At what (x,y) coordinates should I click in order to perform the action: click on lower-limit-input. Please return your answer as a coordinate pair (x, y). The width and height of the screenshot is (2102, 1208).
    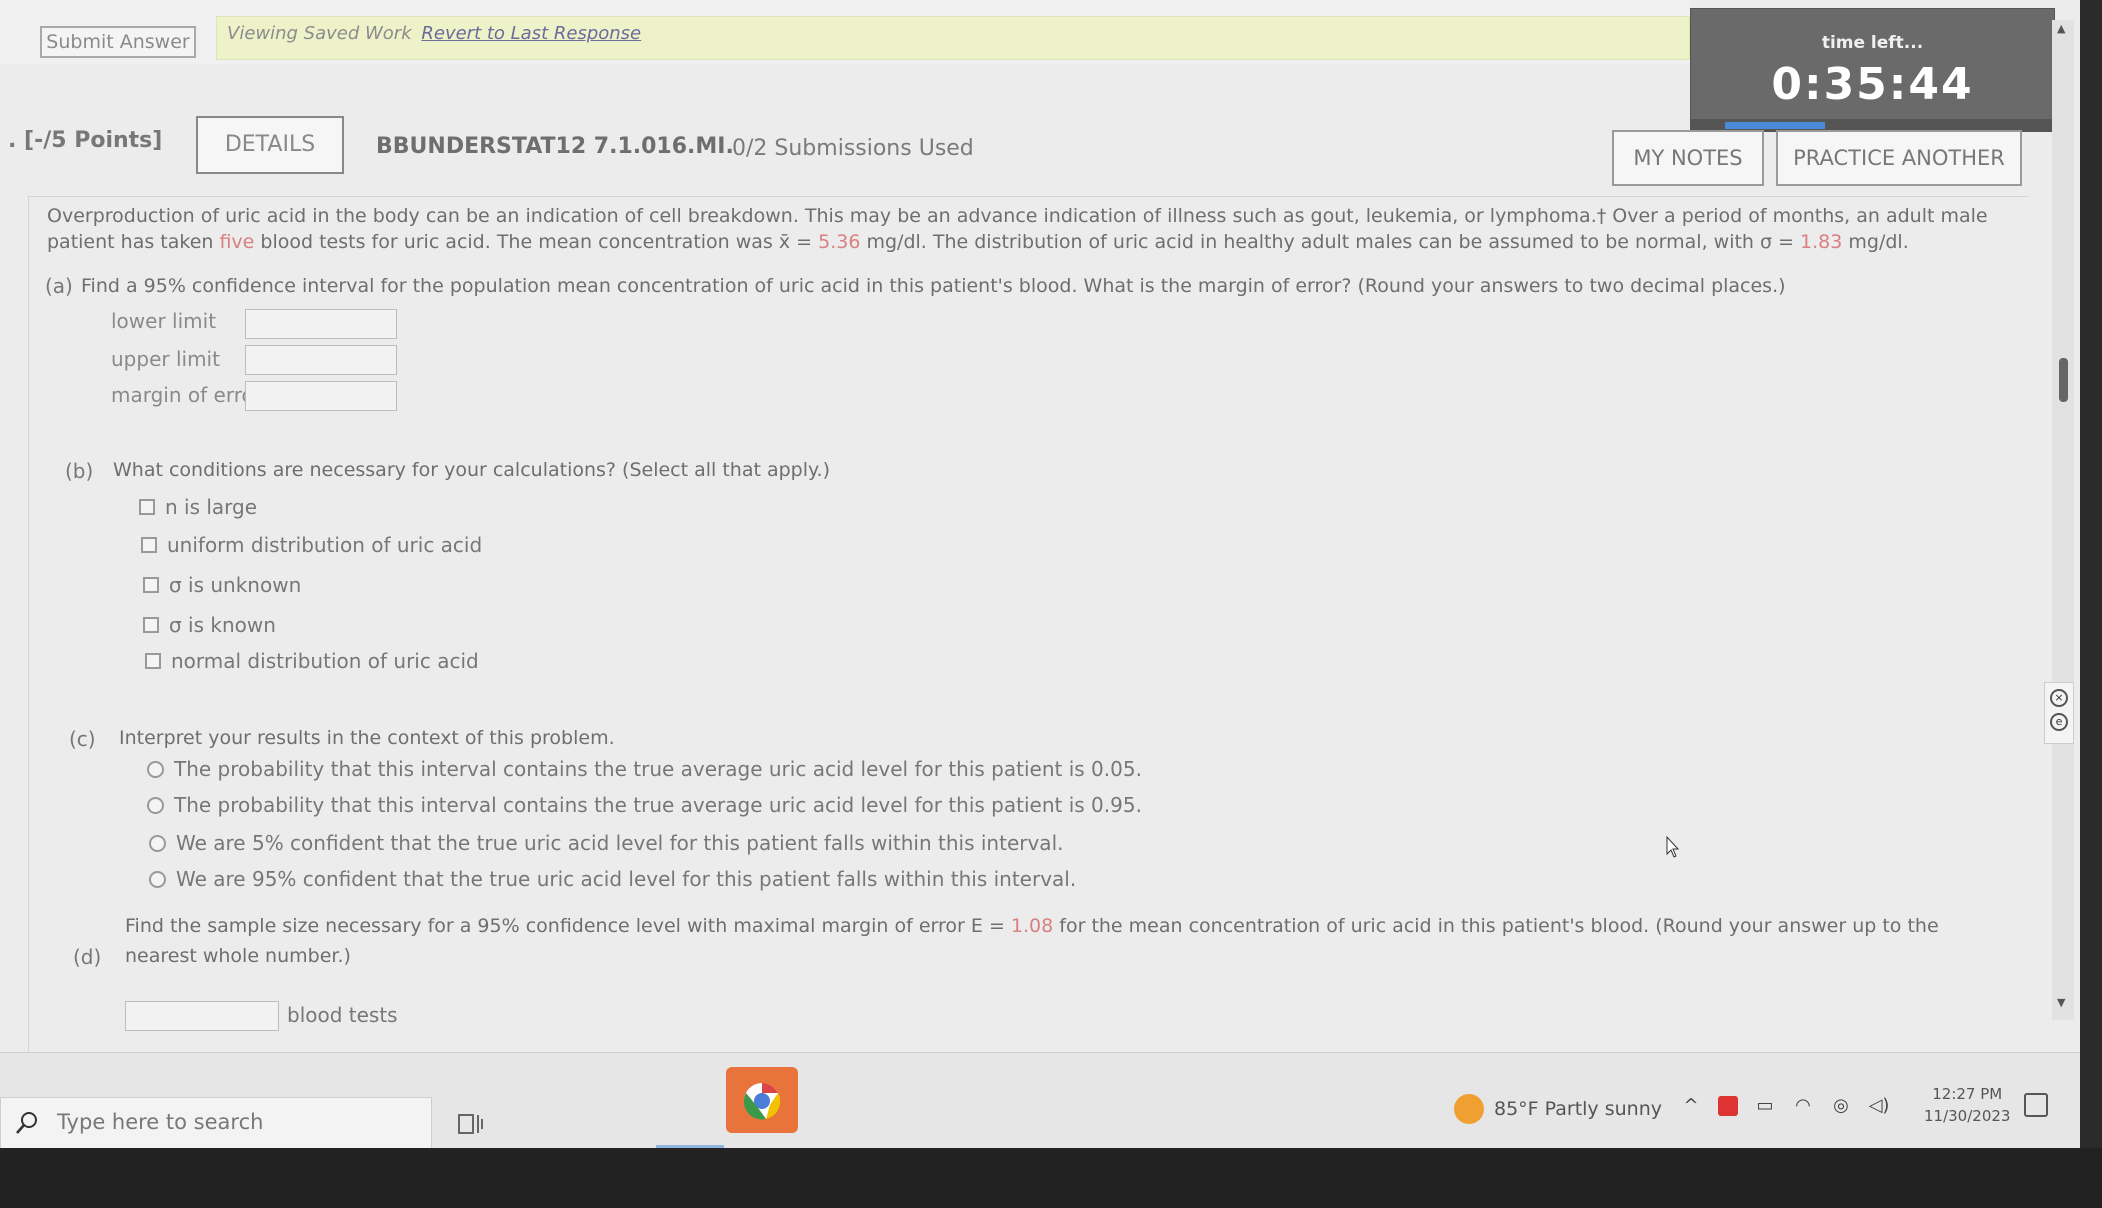
    Looking at the image, I should click on (321, 324).